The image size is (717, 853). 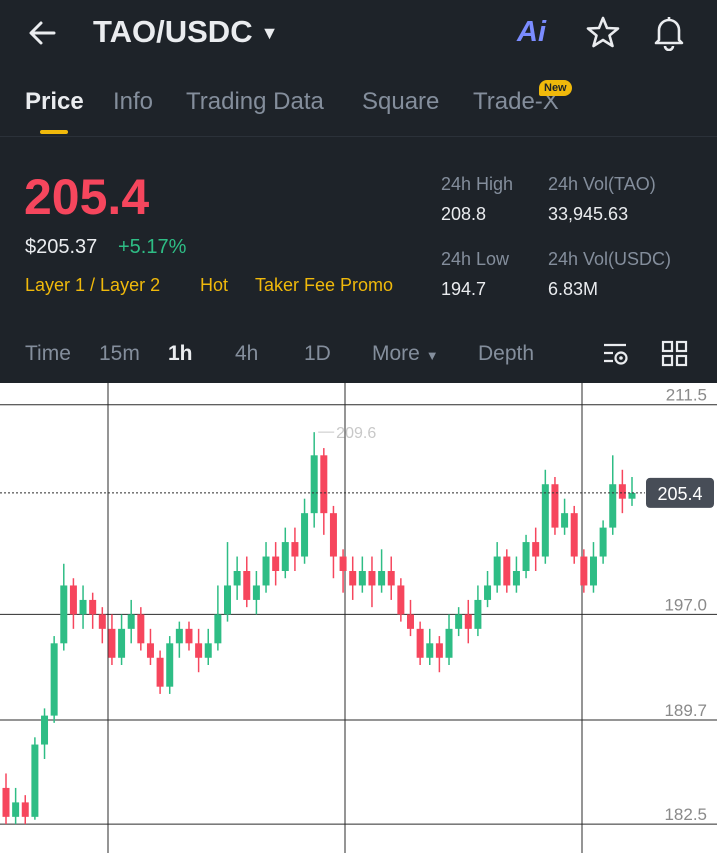 What do you see at coordinates (685, 604) in the screenshot?
I see `y-tick-label: 197.0` at bounding box center [685, 604].